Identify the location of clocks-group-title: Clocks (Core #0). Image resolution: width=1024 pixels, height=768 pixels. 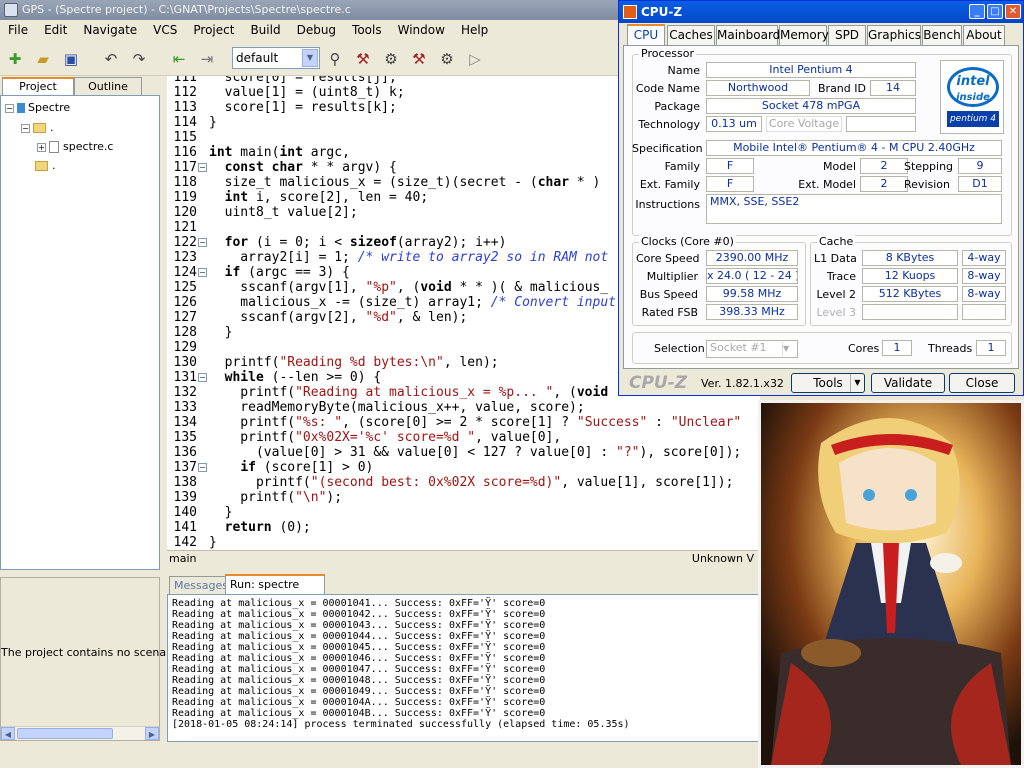
(687, 241).